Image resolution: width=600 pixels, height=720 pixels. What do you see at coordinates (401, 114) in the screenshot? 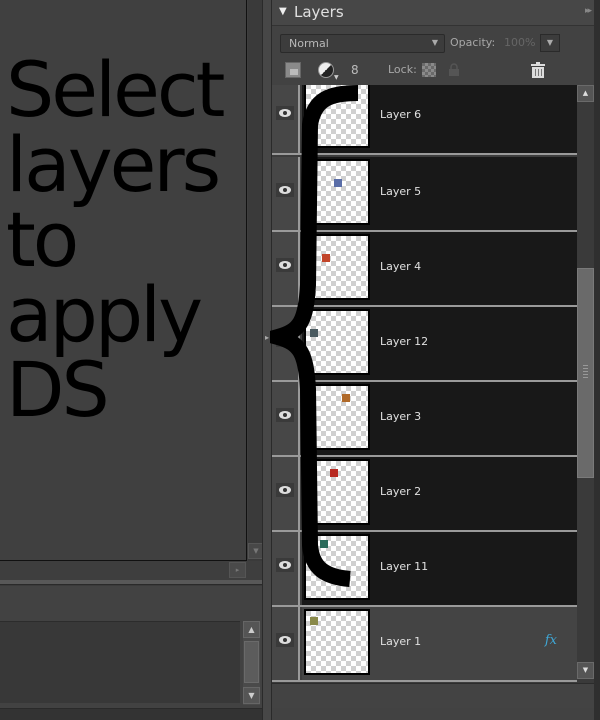
I see `layer-name: Layer 6` at bounding box center [401, 114].